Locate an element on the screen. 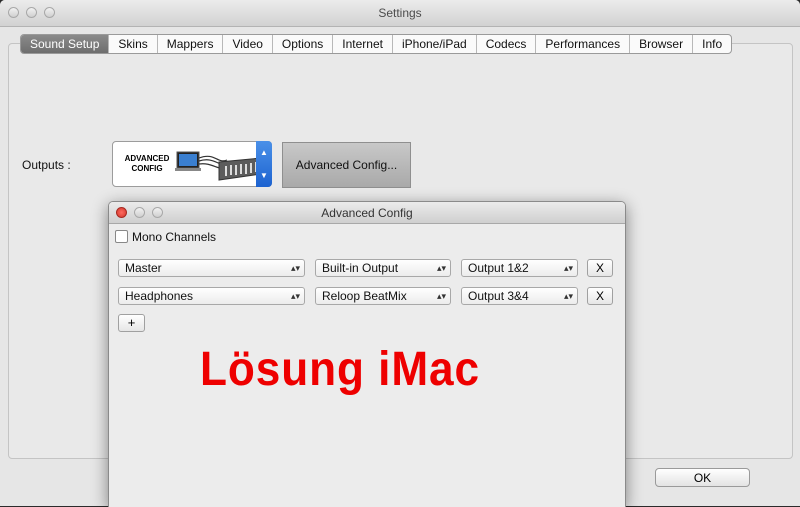  outputs-label: Outputs : is located at coordinates (46, 165).